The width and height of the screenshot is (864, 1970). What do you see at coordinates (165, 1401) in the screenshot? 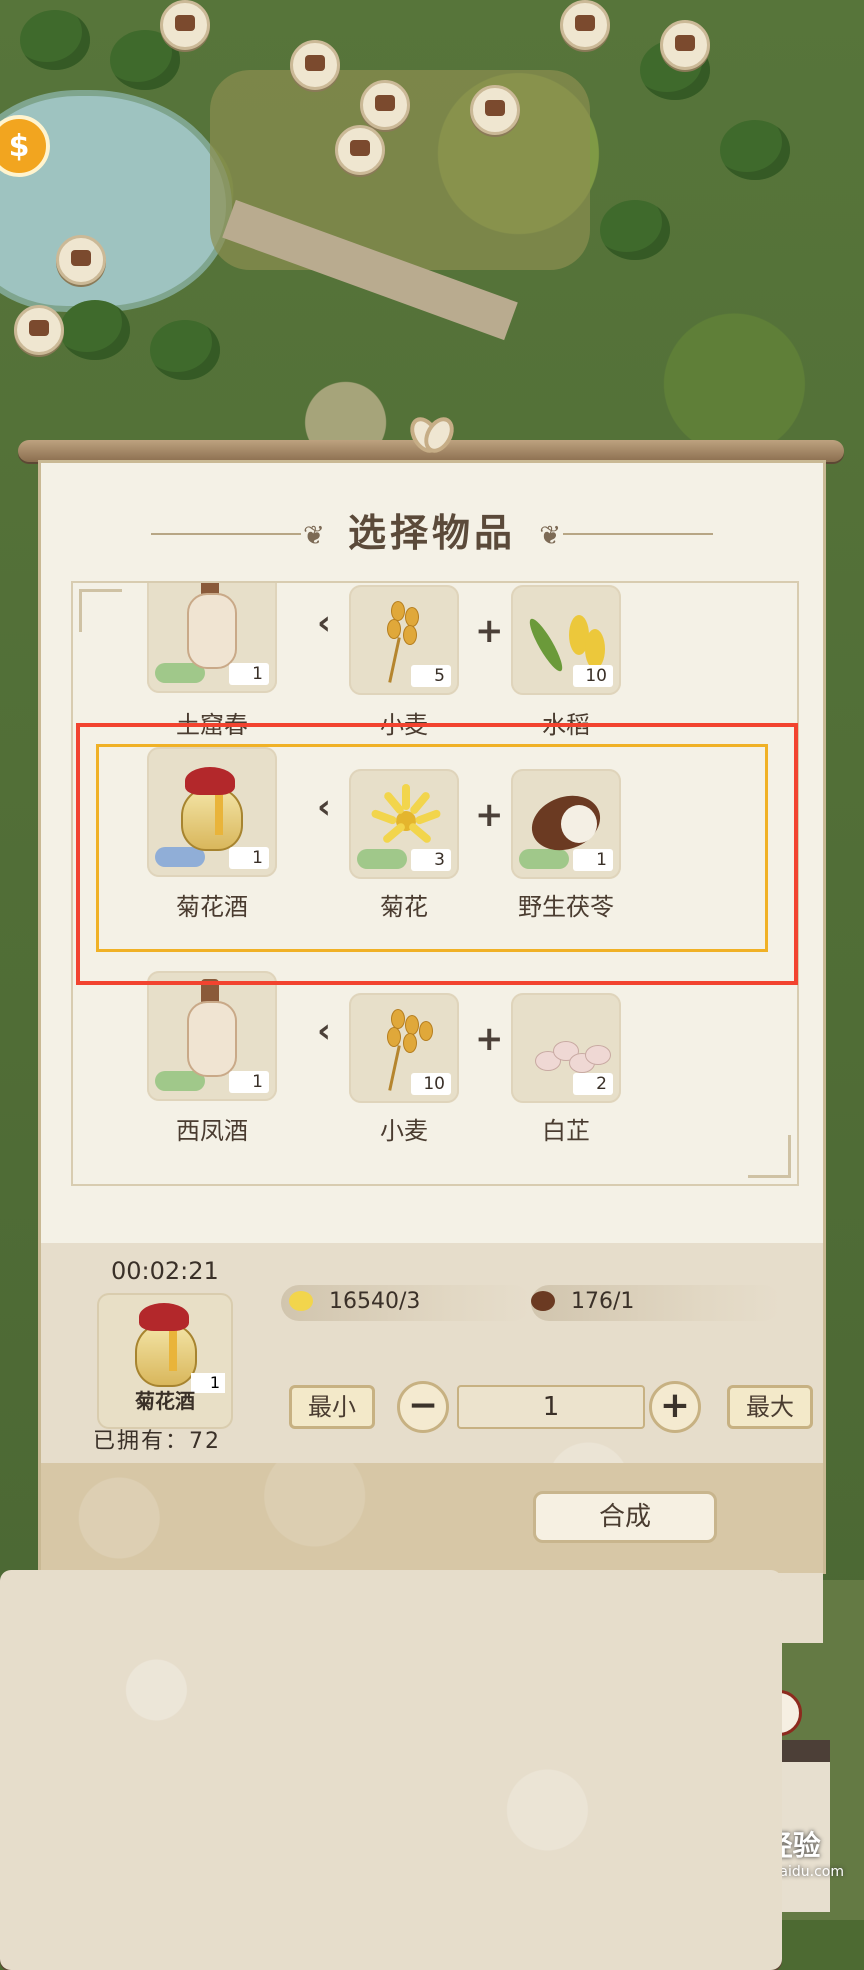
I see `craft-result-name: 菊花酒` at bounding box center [165, 1401].